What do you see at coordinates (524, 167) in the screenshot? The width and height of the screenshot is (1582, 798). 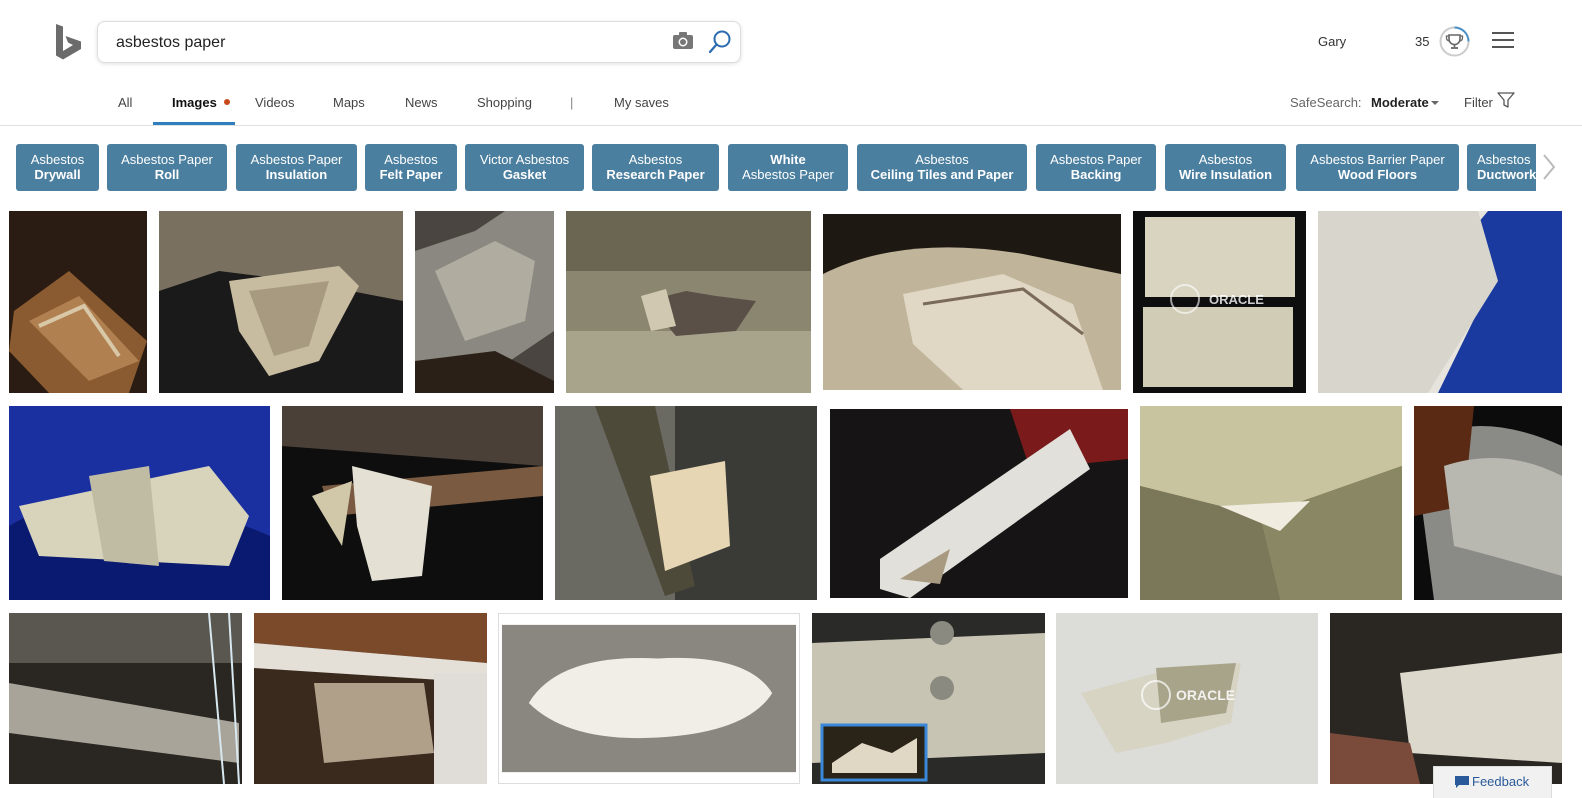 I see `related-chip: Victor Asbestos Gasket` at bounding box center [524, 167].